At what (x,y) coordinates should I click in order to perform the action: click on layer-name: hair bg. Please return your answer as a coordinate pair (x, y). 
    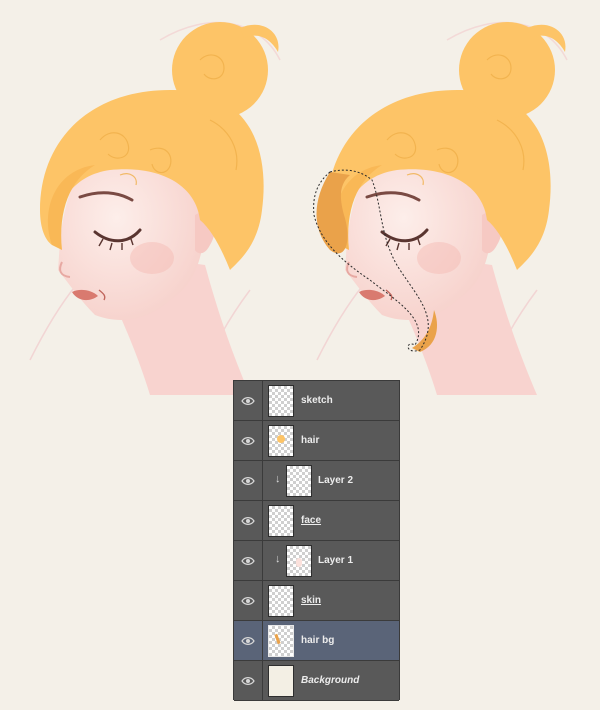
    Looking at the image, I should click on (318, 640).